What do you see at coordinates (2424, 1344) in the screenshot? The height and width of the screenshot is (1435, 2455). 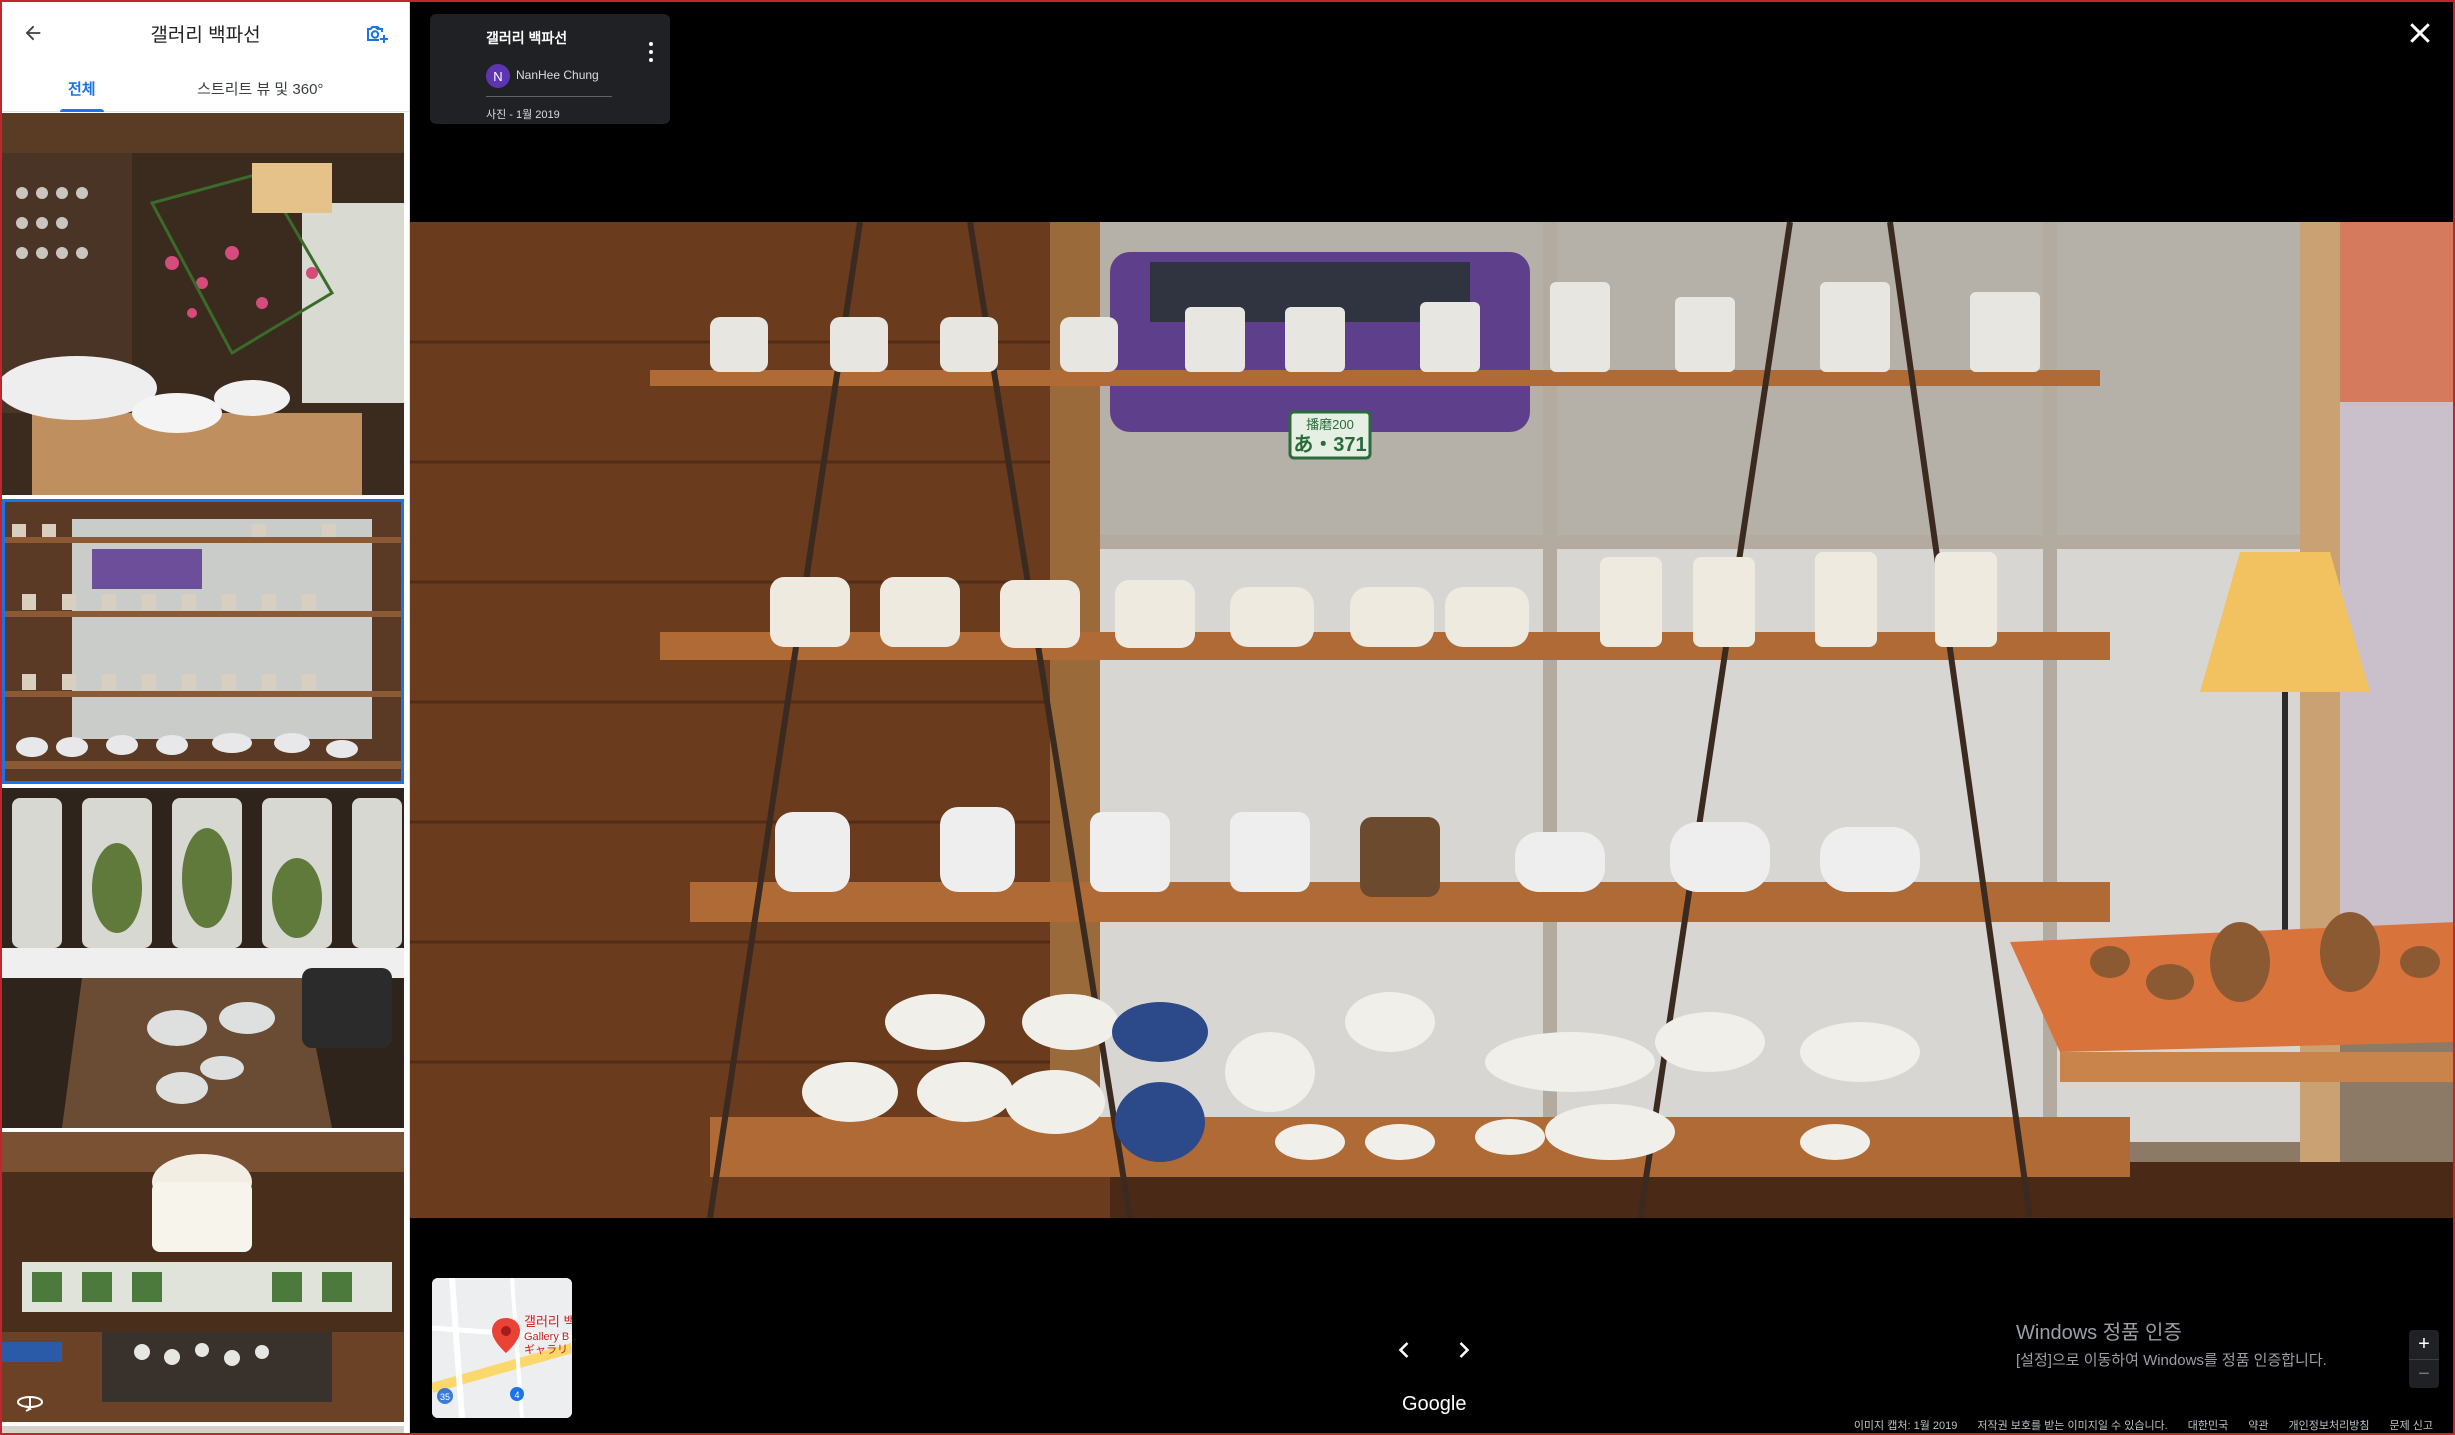 I see `zoom-in-button: +` at bounding box center [2424, 1344].